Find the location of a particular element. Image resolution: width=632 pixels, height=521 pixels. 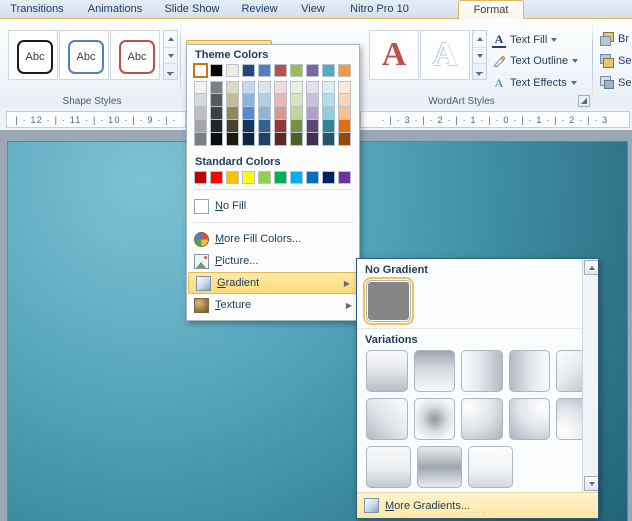

menu-item-gradient: Gradient ▶ is located at coordinates (273, 283).